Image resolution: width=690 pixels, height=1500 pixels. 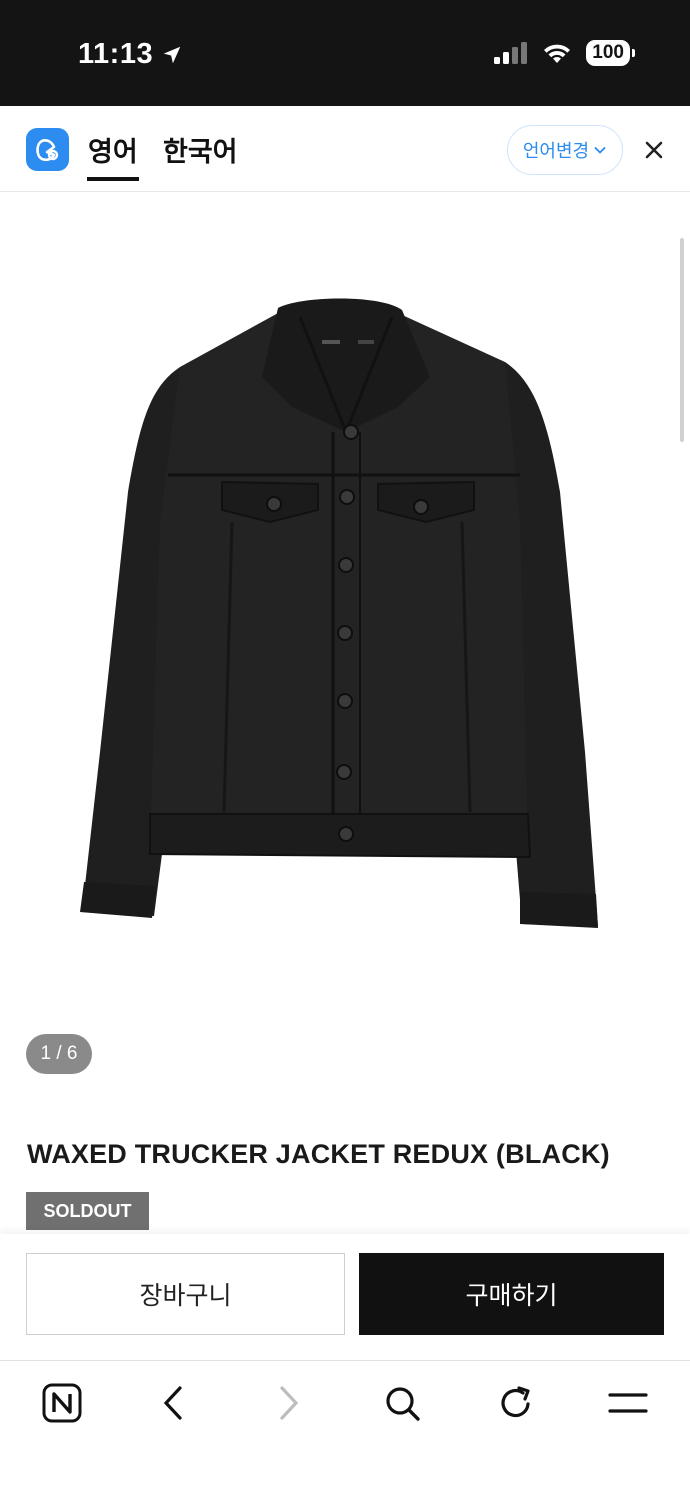 I want to click on tab-english: 영어, so click(x=113, y=155).